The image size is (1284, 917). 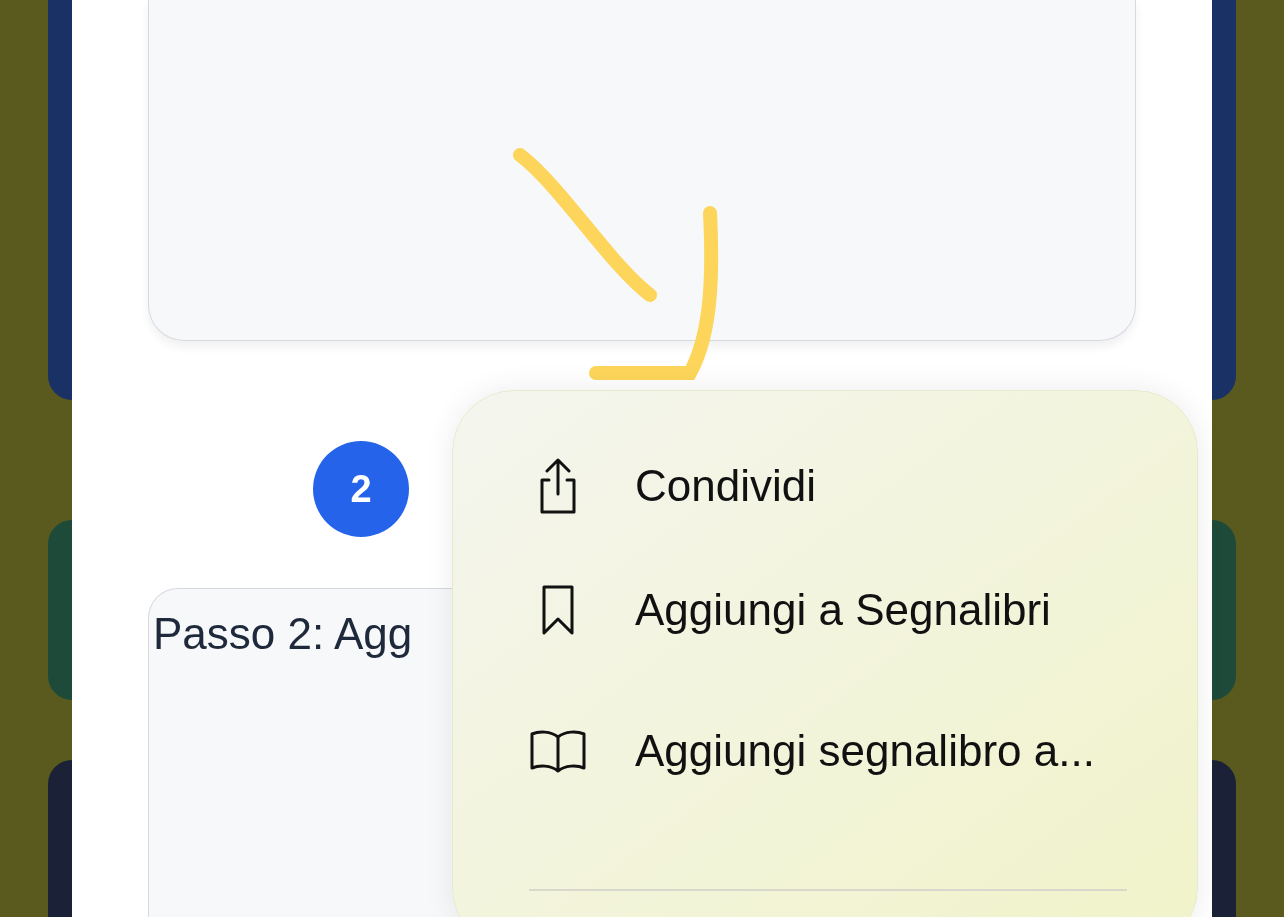 What do you see at coordinates (558, 751) in the screenshot?
I see `open-book-icon` at bounding box center [558, 751].